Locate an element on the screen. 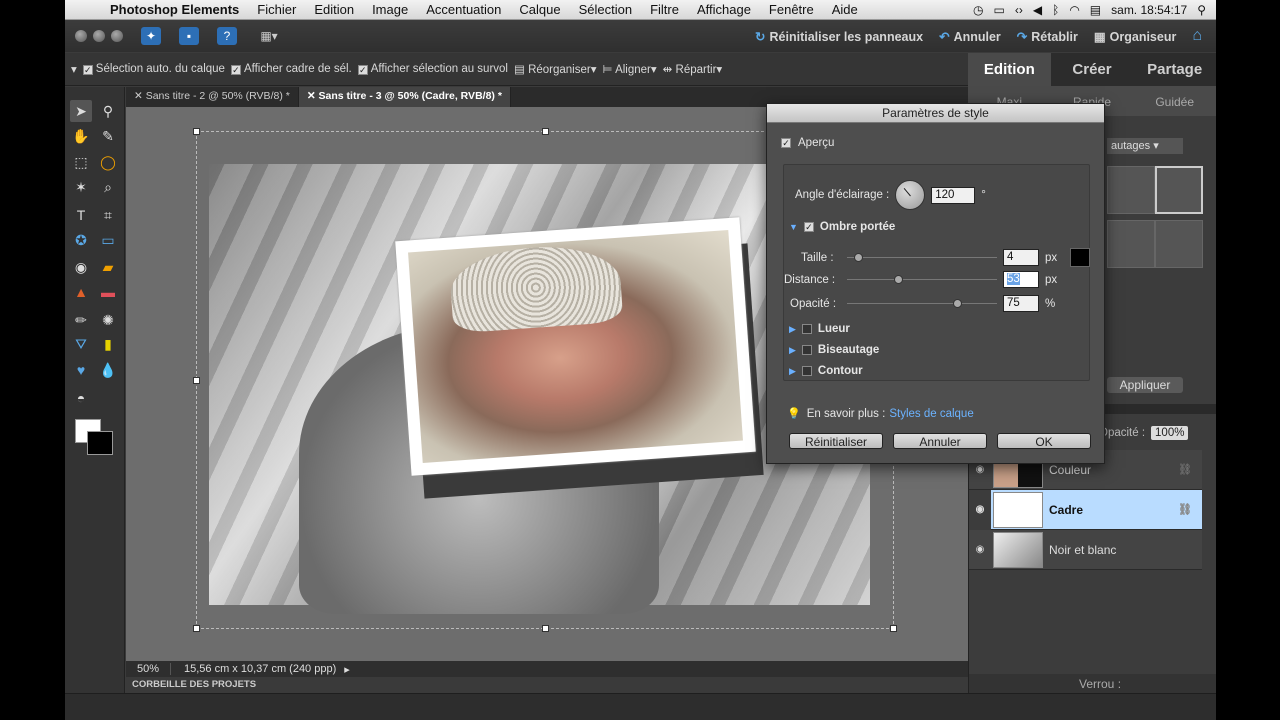 This screenshot has height=720, width=1280. move-tool-icon: ➤ is located at coordinates (81, 111).